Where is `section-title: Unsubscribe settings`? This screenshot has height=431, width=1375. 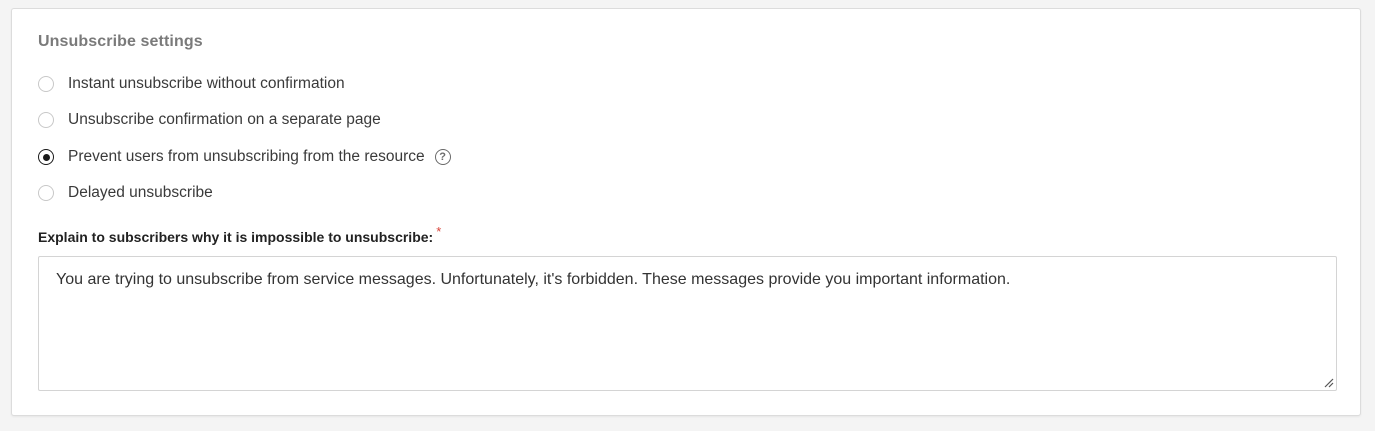 section-title: Unsubscribe settings is located at coordinates (120, 41).